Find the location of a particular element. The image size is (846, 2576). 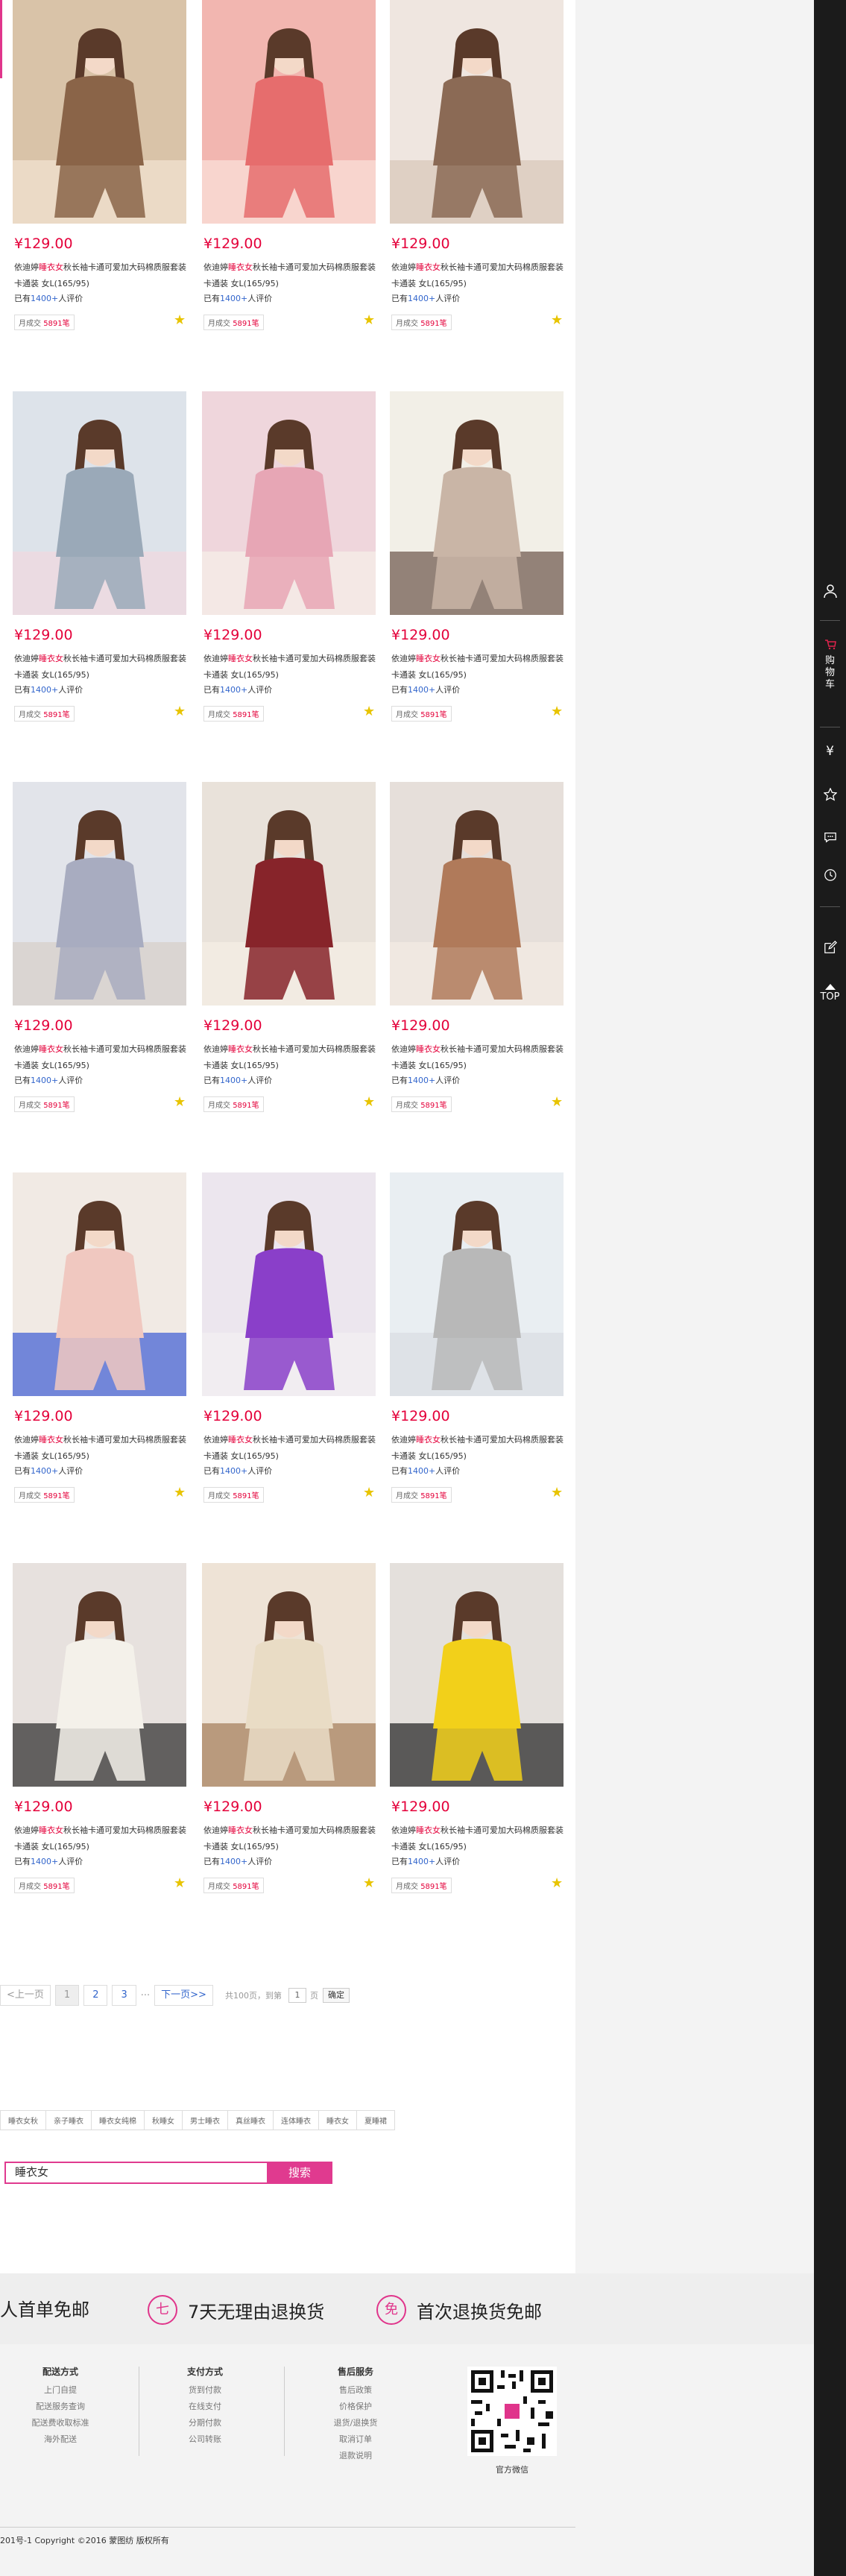

footer-link: 退款说明 is located at coordinates (356, 2456).